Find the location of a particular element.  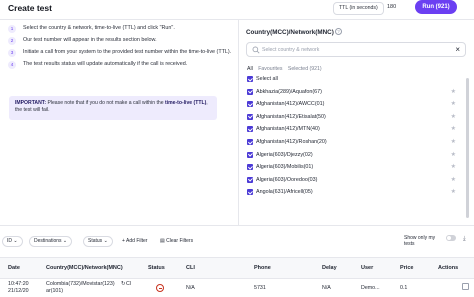

destinations-filter-dropdown: Destinations ⌄ is located at coordinates (51, 241).